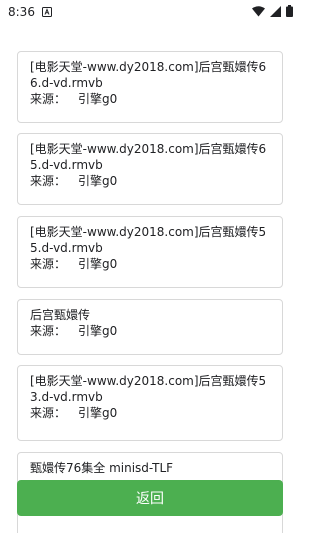 This screenshot has height=533, width=320. What do you see at coordinates (60, 315) in the screenshot?
I see `result-title: 后宫甄嬛传` at bounding box center [60, 315].